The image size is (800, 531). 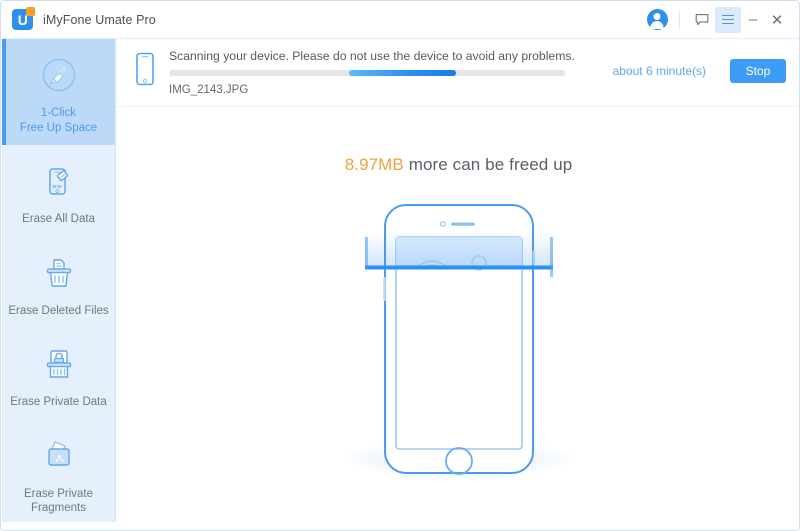 I want to click on app-logo-icon: U, so click(x=23, y=18).